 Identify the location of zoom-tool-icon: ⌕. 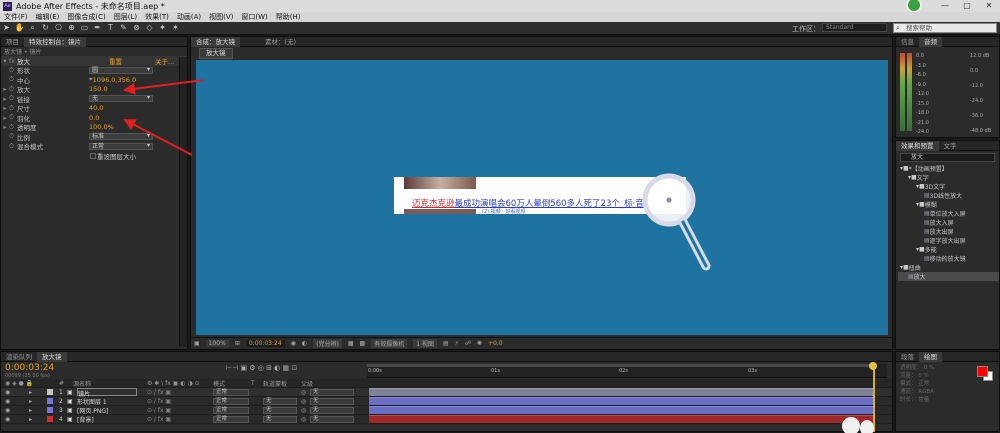
(32, 28).